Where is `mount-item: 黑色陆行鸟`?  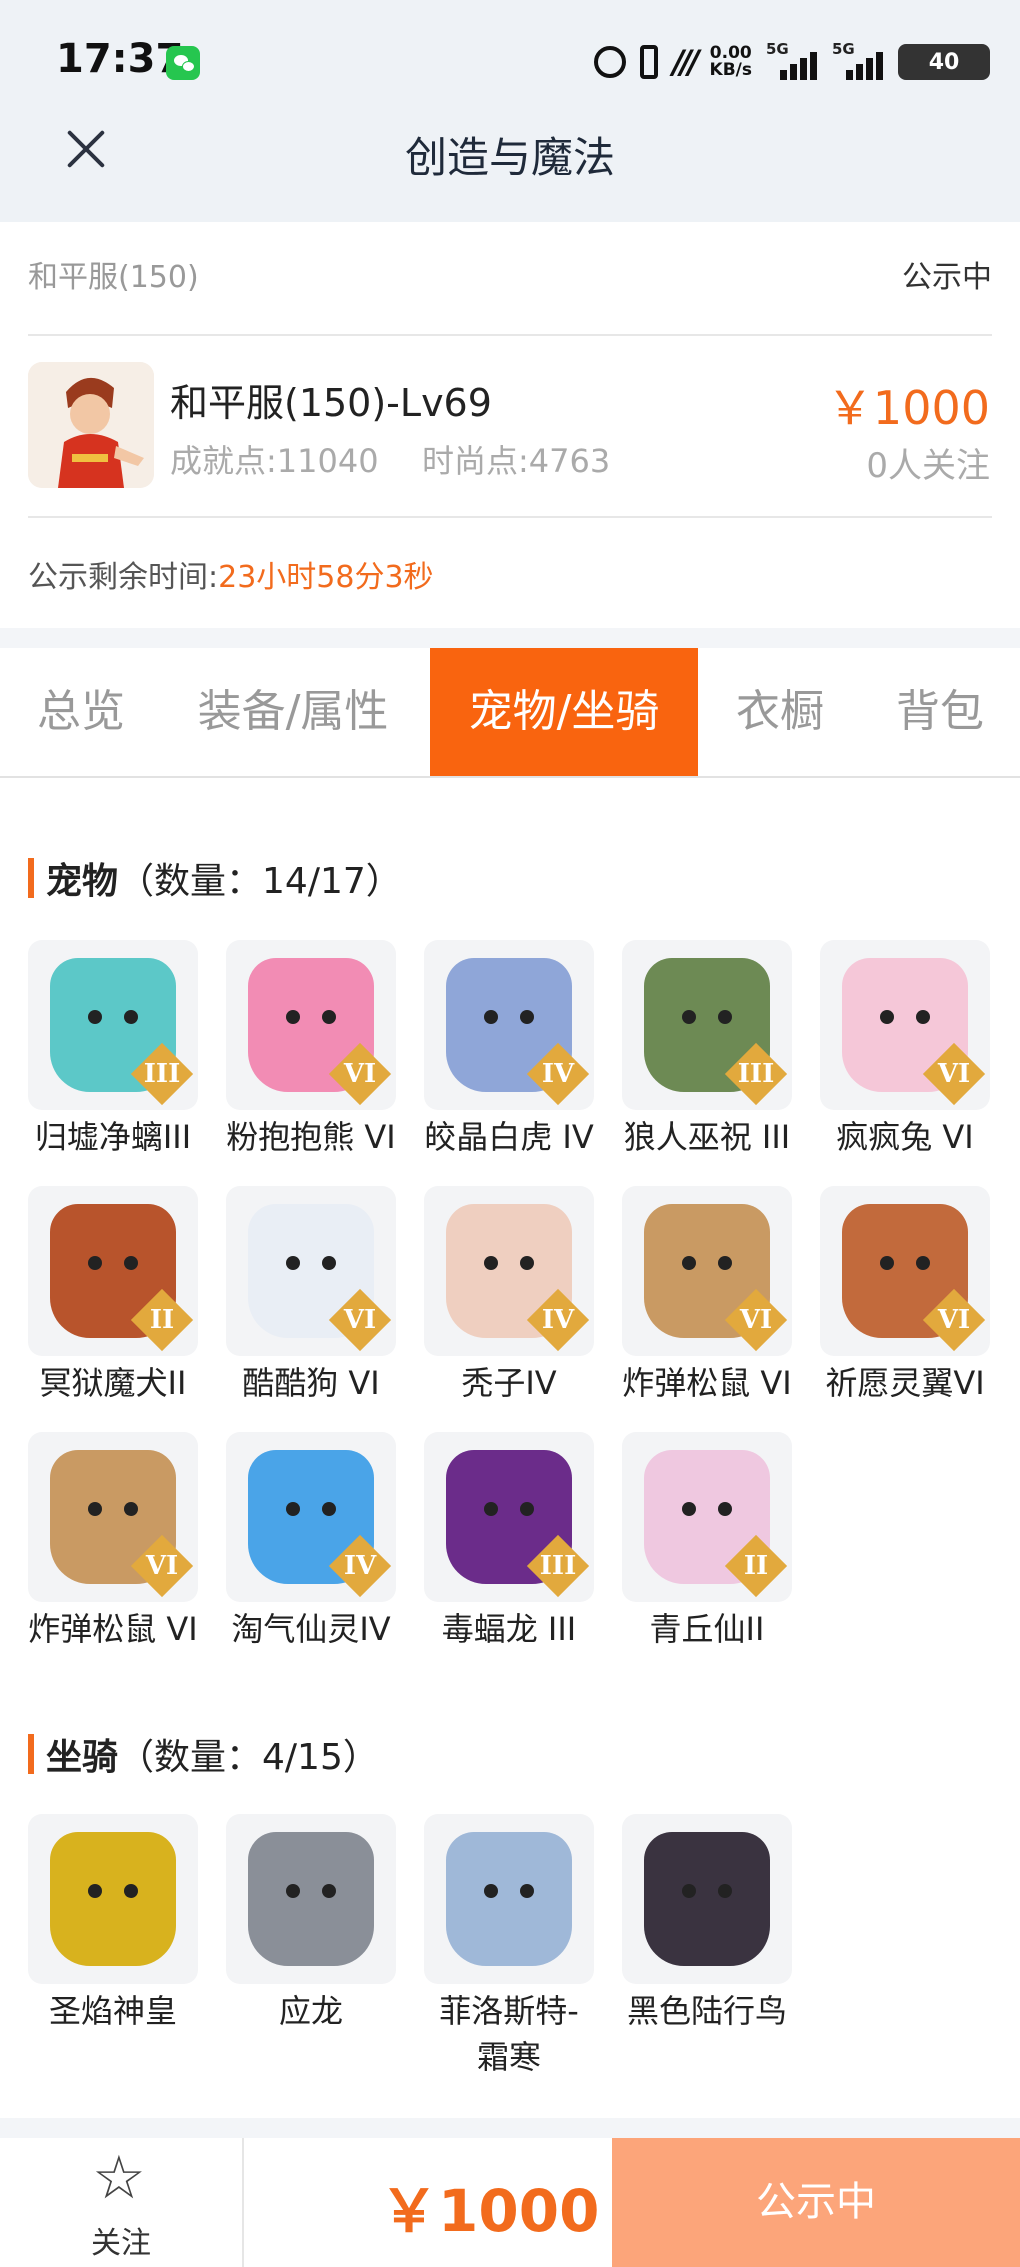
mount-item: 黑色陆行鸟 is located at coordinates (707, 1924).